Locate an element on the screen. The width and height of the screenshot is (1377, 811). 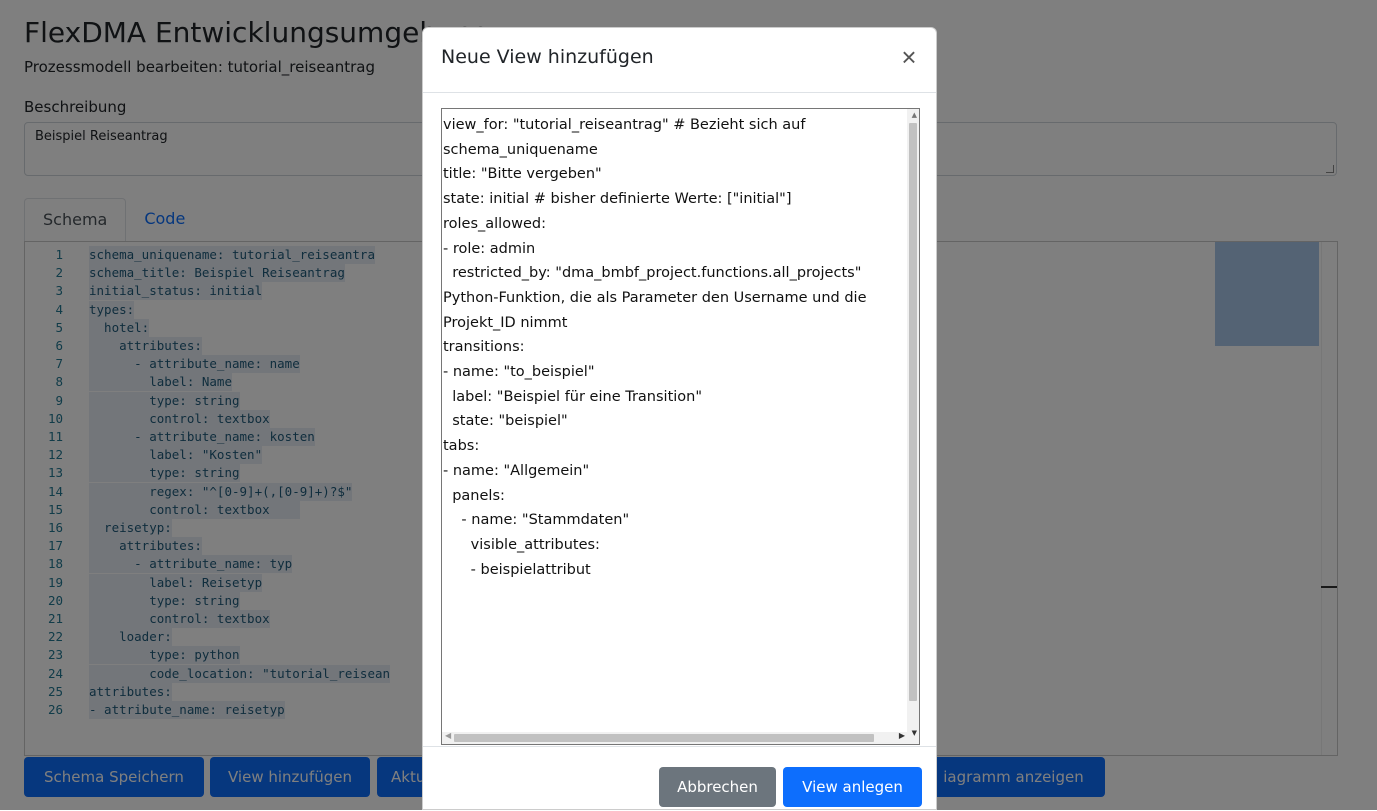
create-view-button: View anlegen is located at coordinates (852, 787).